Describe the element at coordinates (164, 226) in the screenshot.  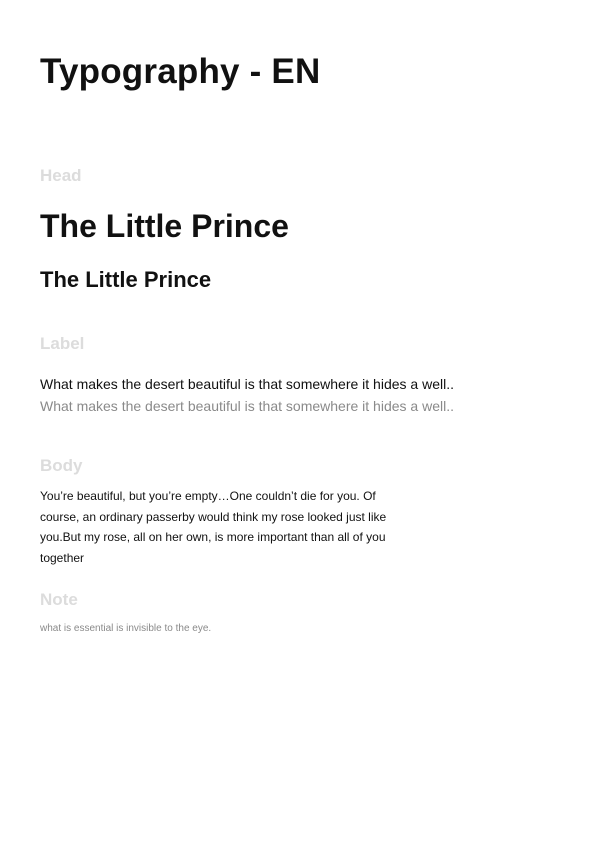
I see `head-large-sample: The Little Prince` at that location.